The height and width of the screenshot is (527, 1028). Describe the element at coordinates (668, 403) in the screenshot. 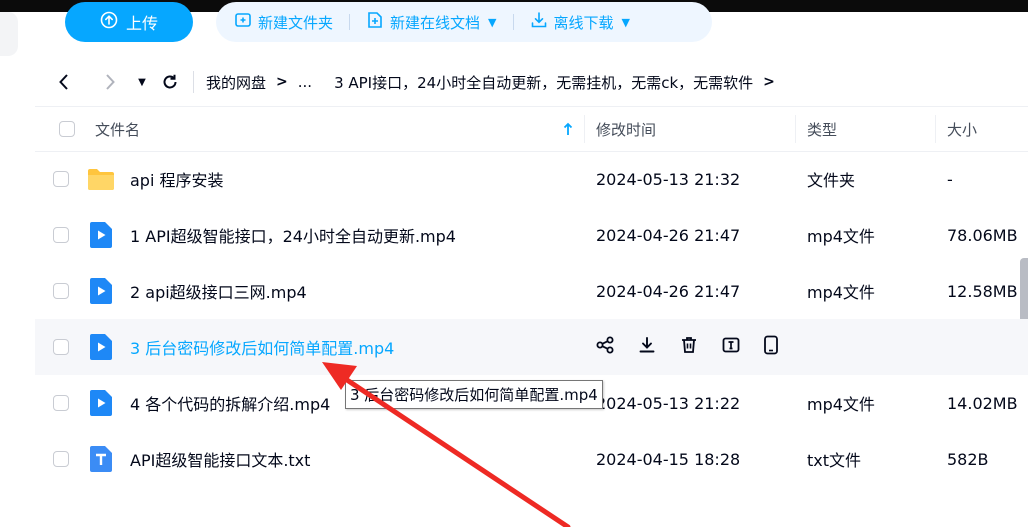

I see `file-modified: 2024-05-13 21:22` at that location.